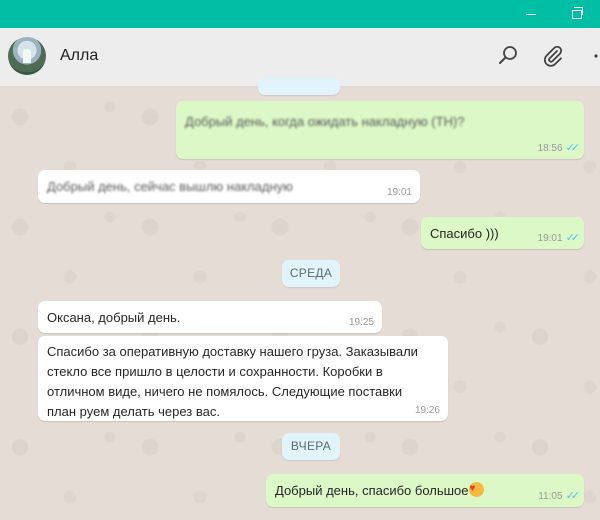 Image resolution: width=600 pixels, height=520 pixels. Describe the element at coordinates (595, 56) in the screenshot. I see `more-vertical-icon` at that location.